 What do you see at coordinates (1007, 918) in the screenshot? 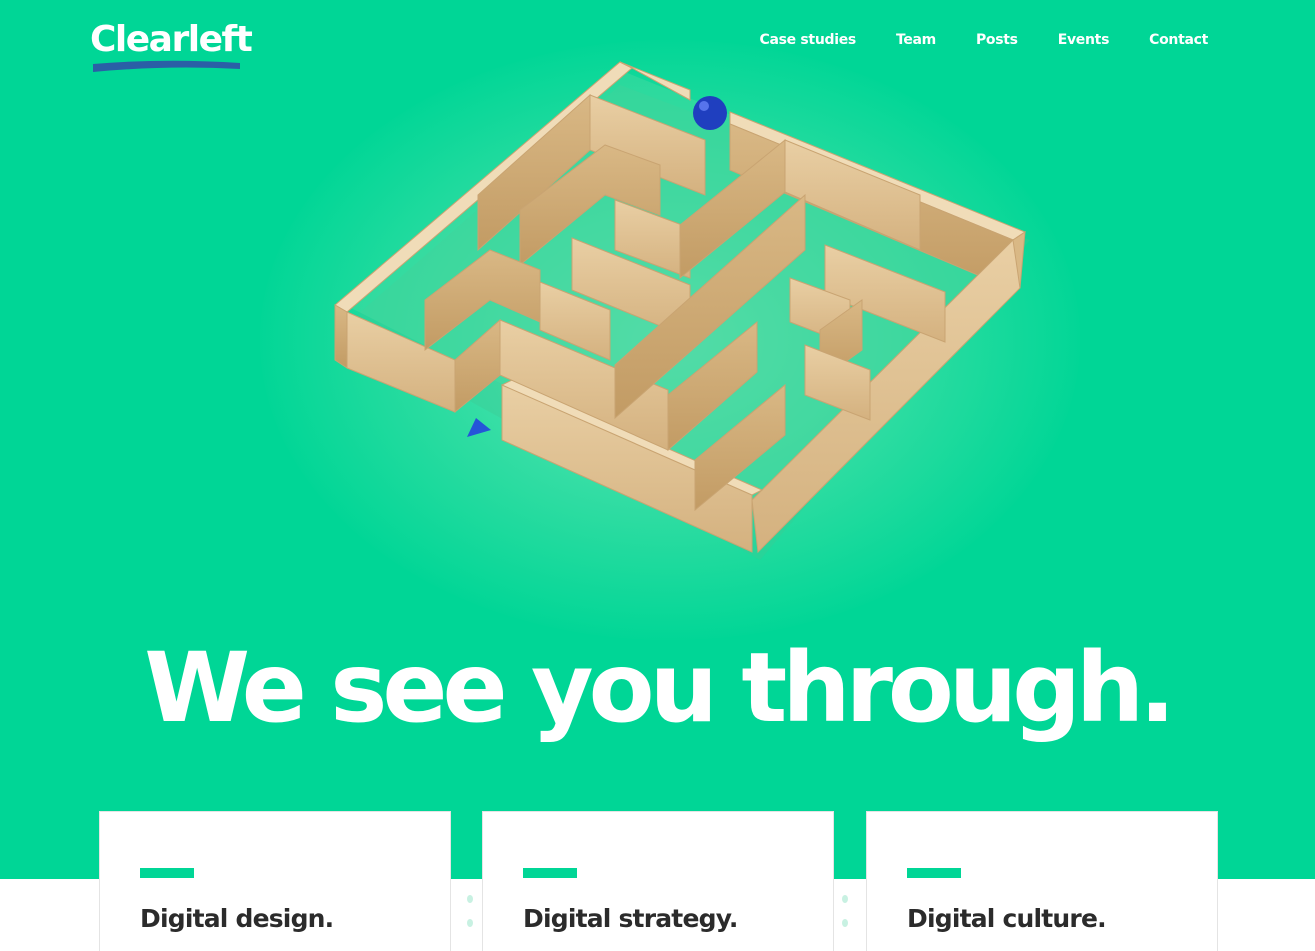
I see `card-title: Digital culture.` at bounding box center [1007, 918].